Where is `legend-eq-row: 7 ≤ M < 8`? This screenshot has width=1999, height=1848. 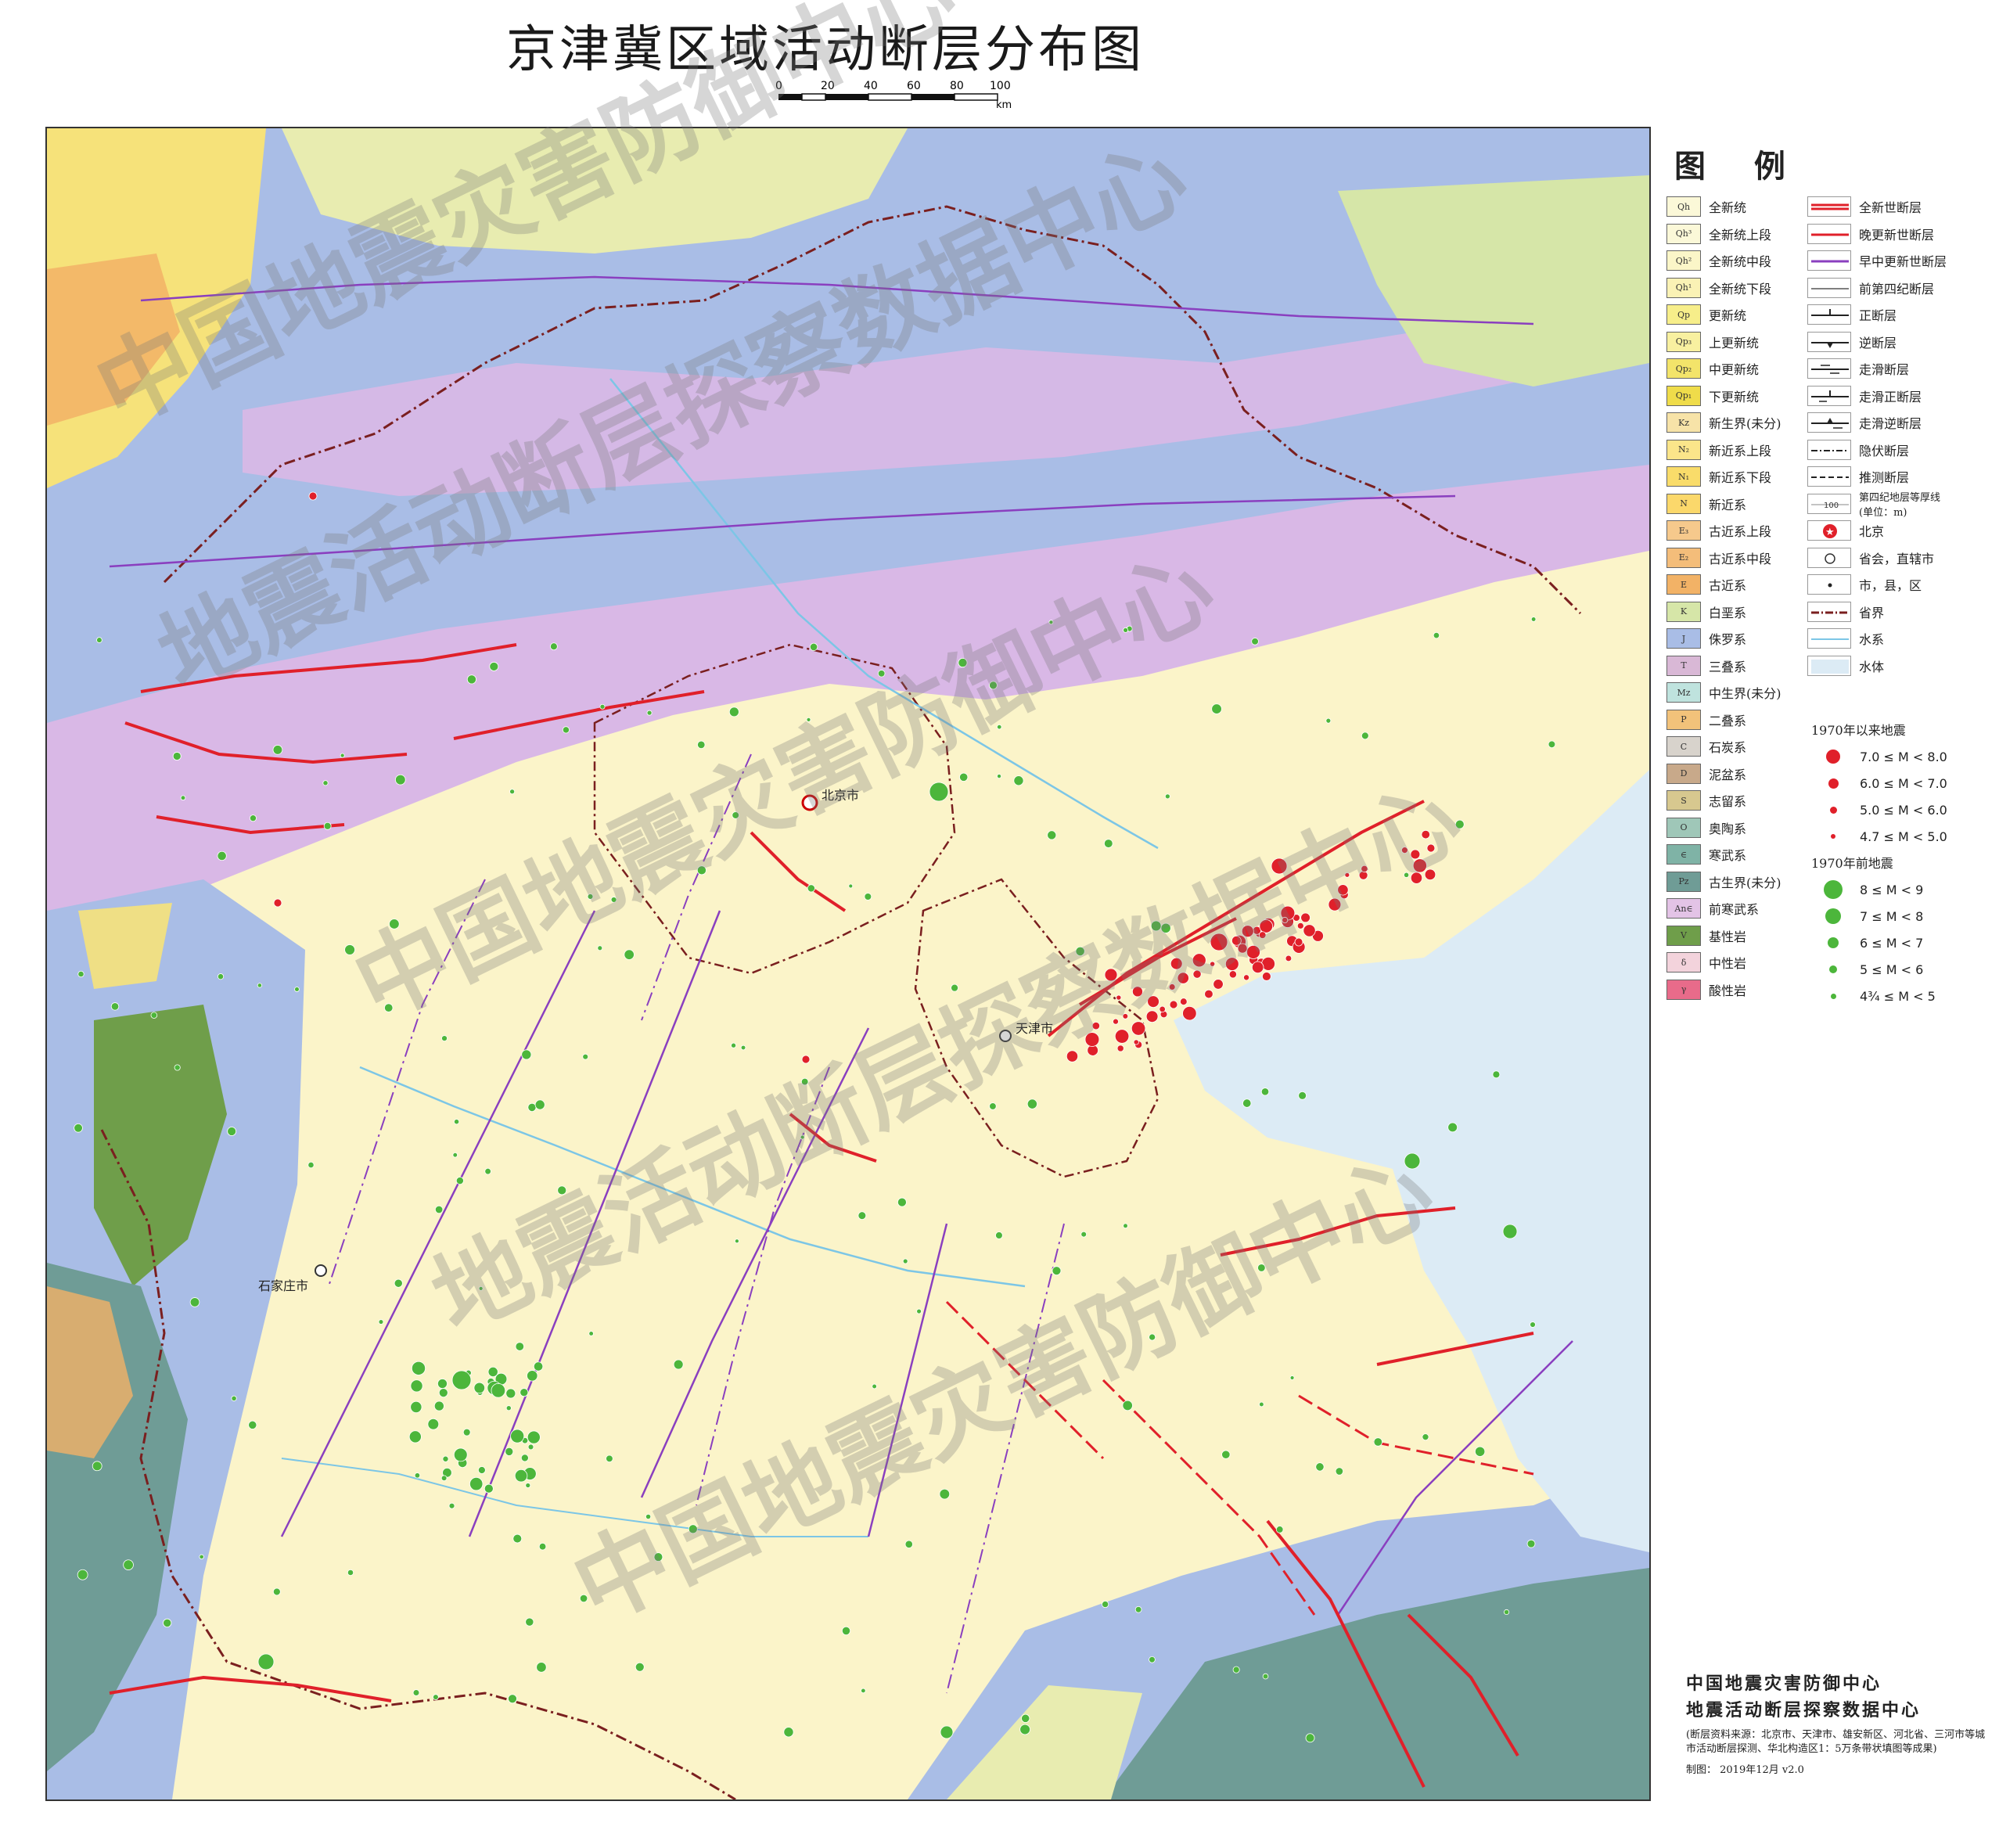 legend-eq-row: 7 ≤ M < 8 is located at coordinates (1867, 916).